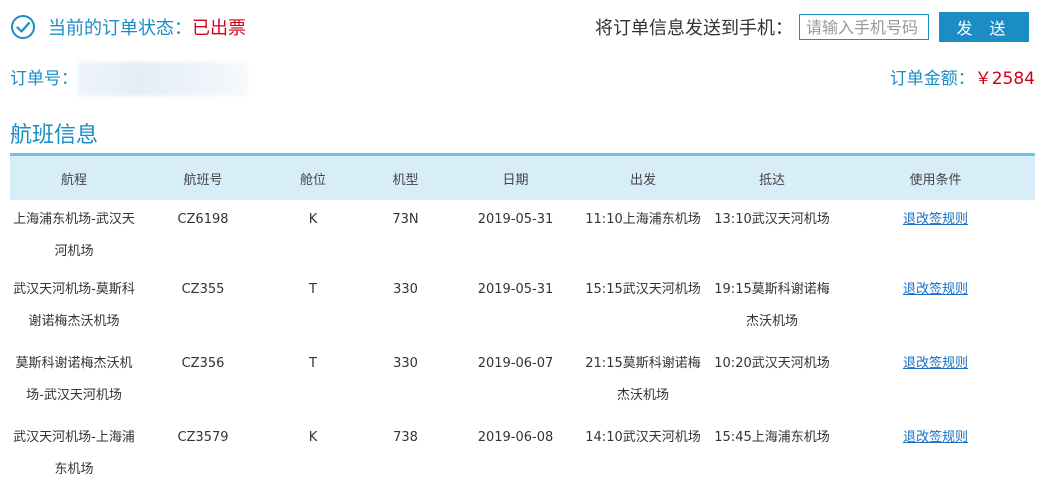  What do you see at coordinates (772, 237) in the screenshot?
I see `cell-arrive: 13:10武汉天河机场` at bounding box center [772, 237].